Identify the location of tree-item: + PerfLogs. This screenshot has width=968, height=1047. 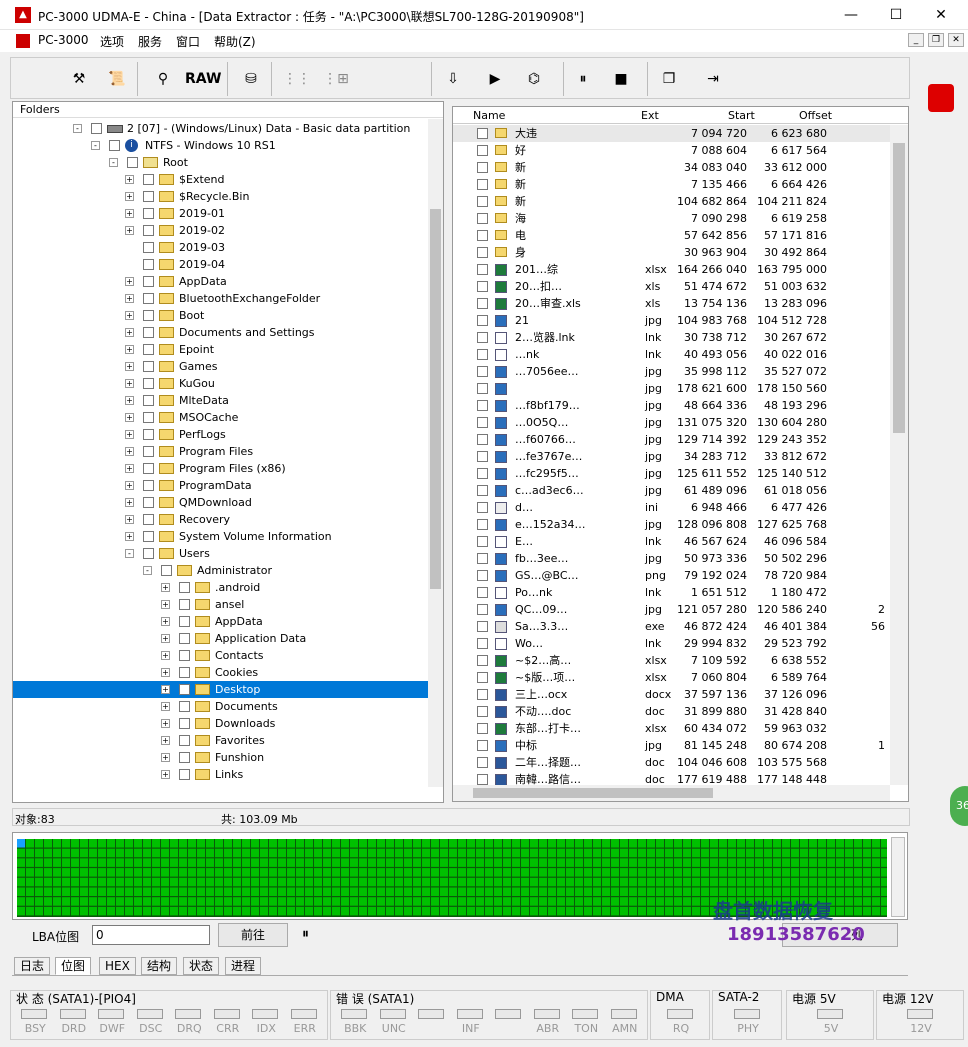
(220, 434).